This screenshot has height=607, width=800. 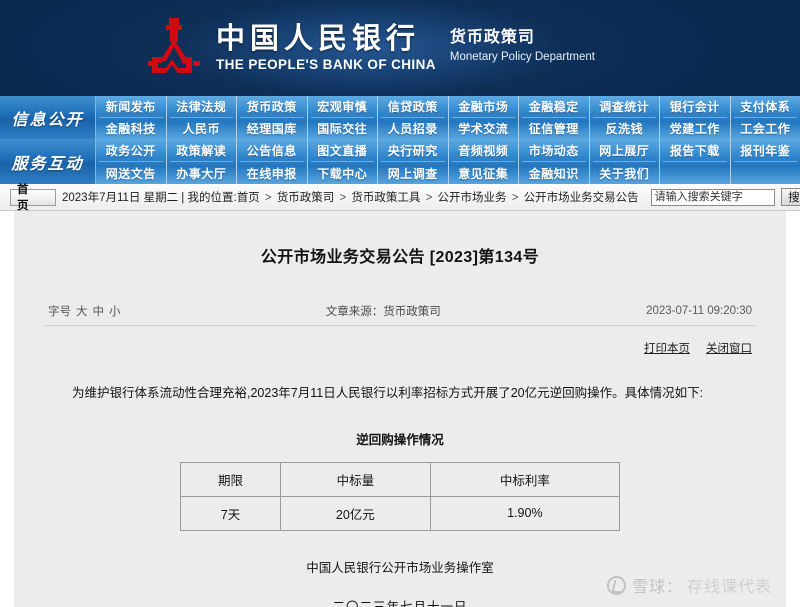 I want to click on table-cell: 1.90%, so click(x=525, y=513).